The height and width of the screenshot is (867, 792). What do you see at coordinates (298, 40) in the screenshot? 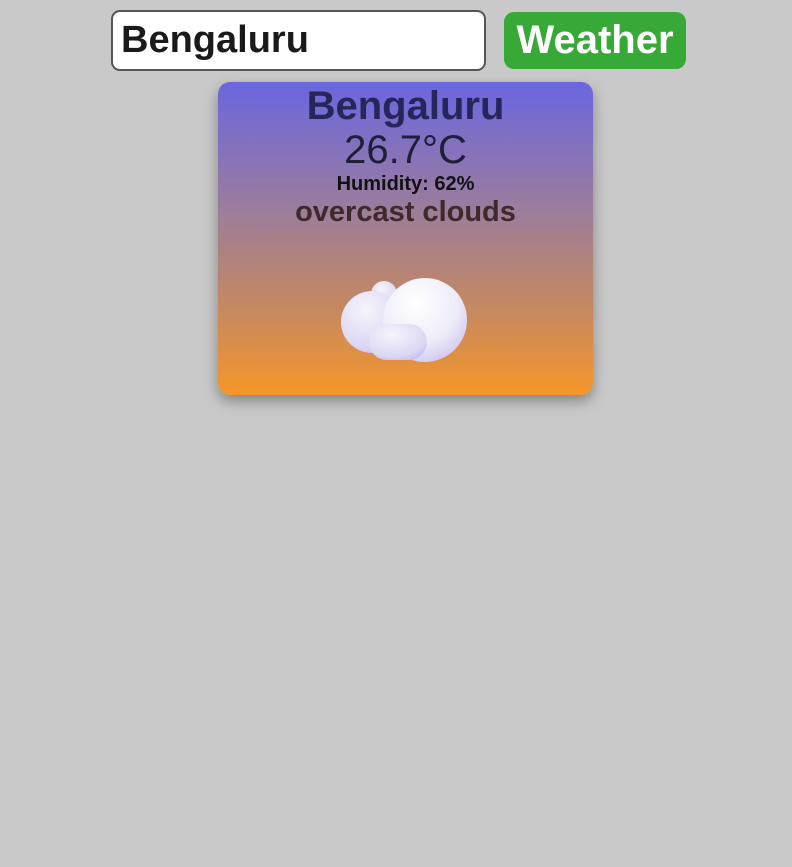
I see `city-search-input` at bounding box center [298, 40].